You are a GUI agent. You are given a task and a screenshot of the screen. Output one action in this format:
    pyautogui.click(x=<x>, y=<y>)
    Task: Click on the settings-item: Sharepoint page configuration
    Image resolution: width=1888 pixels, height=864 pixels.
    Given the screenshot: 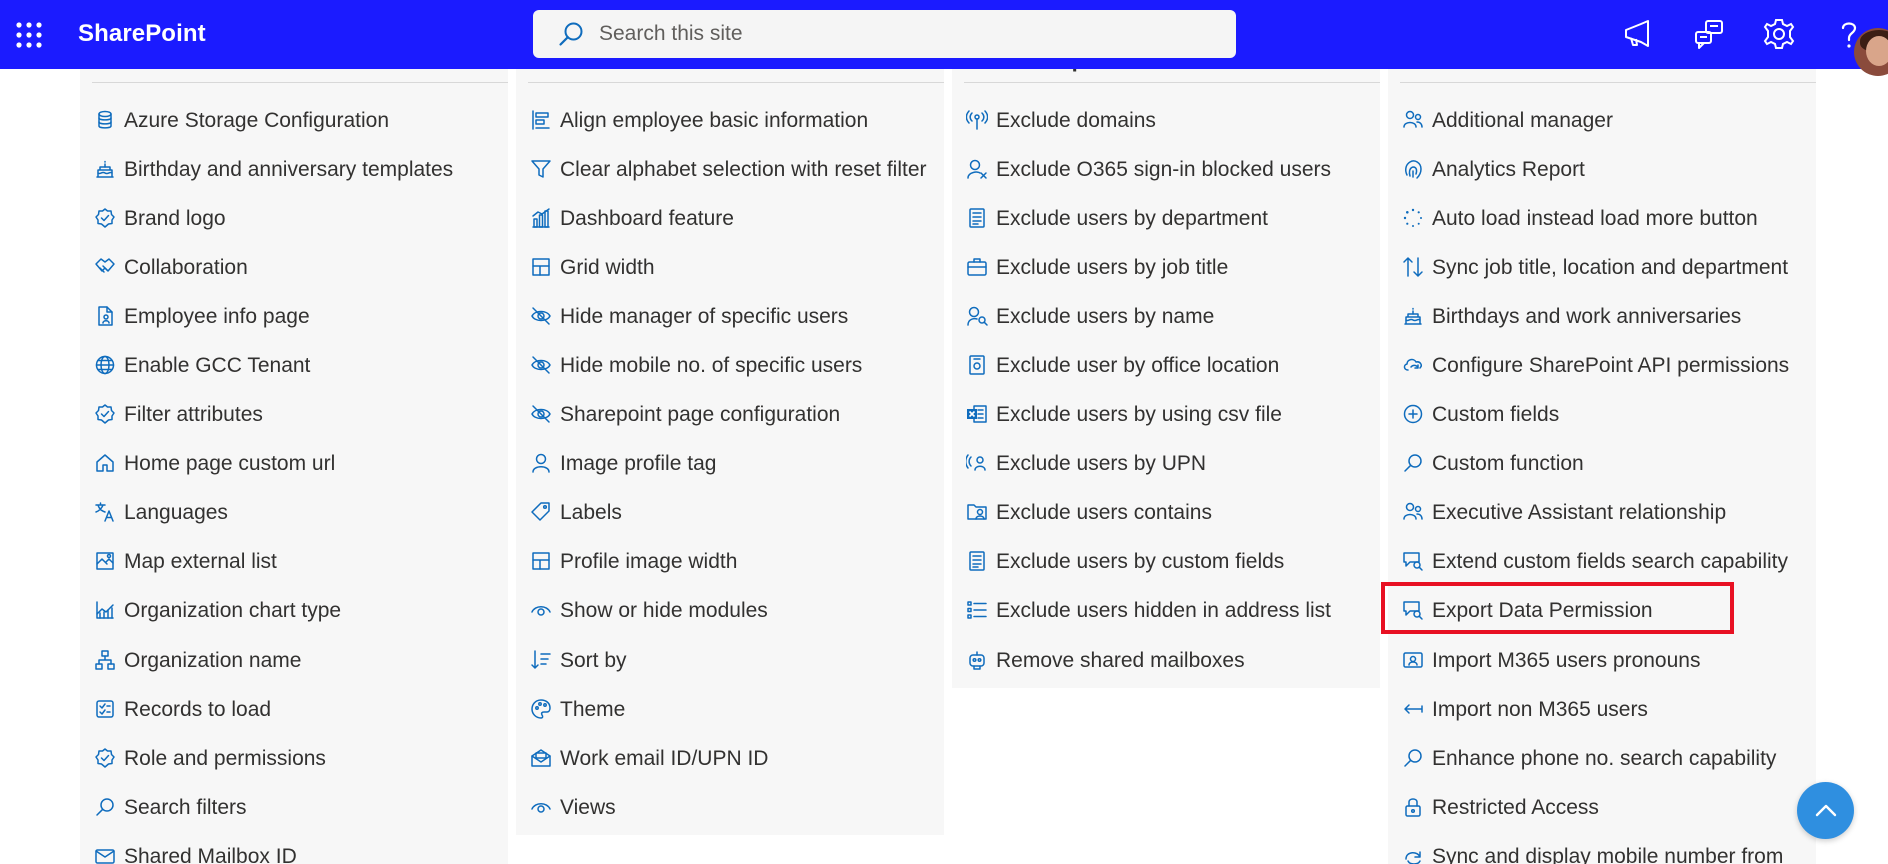 What is the action you would take?
    pyautogui.click(x=730, y=415)
    